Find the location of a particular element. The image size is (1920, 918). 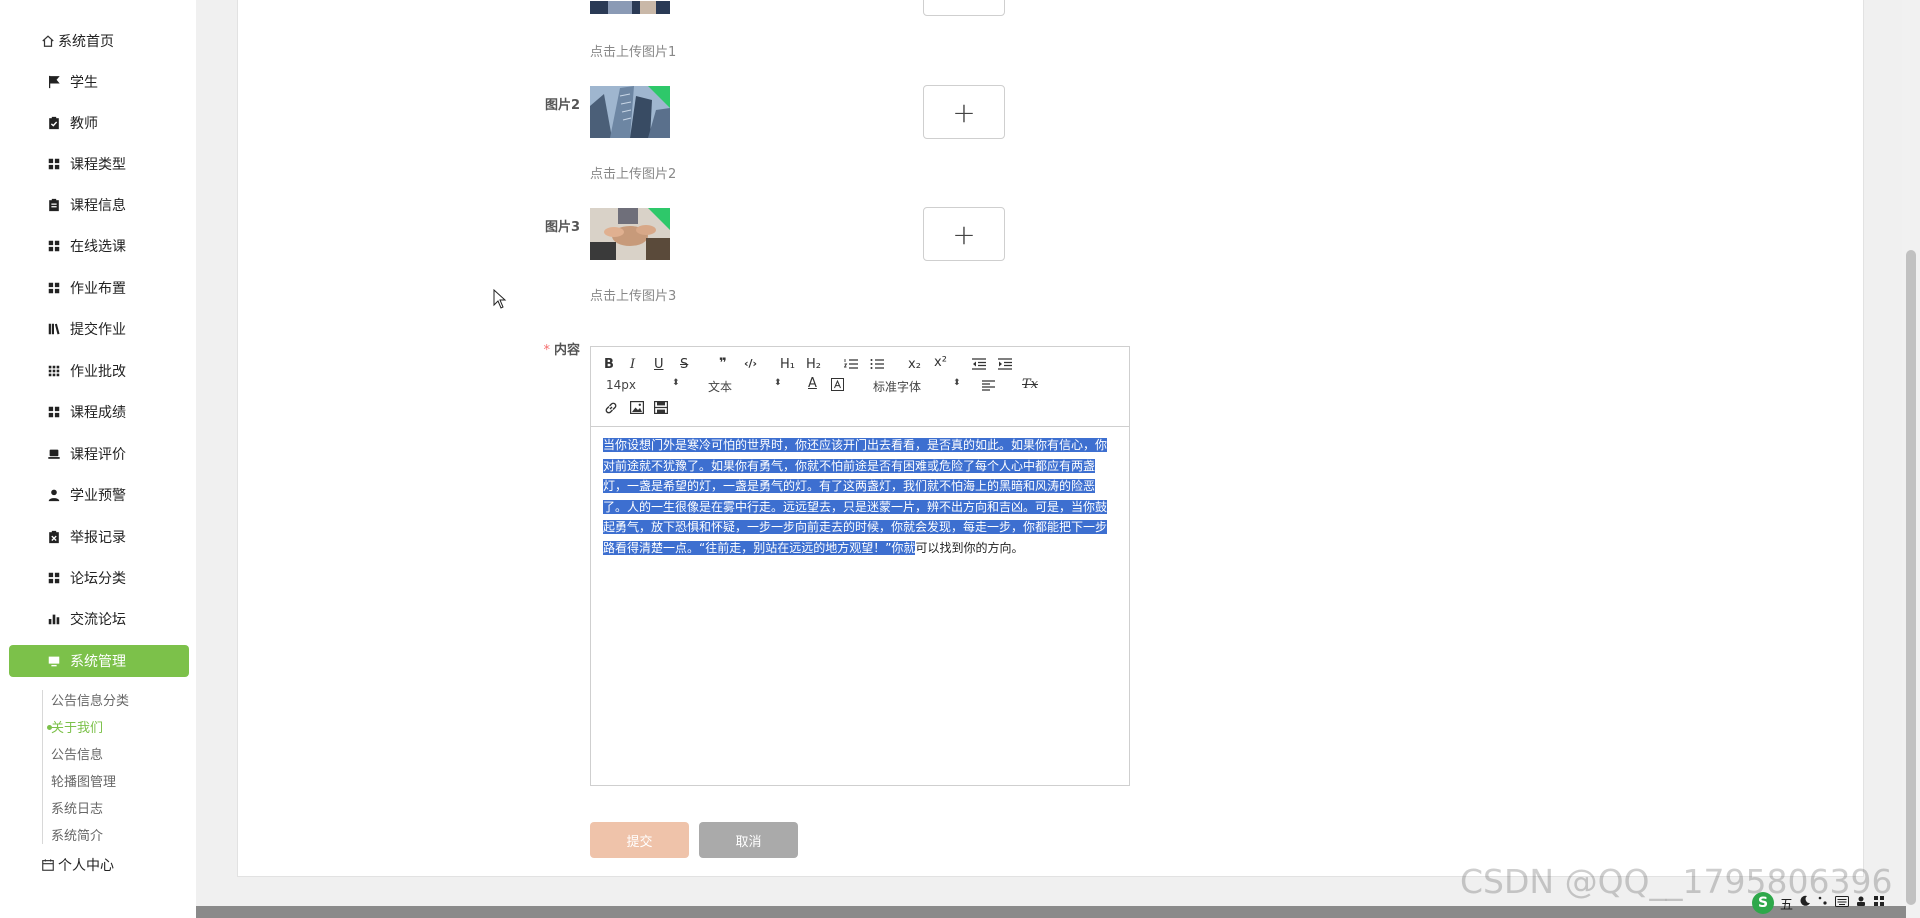

sidebar-item-label: 教师 is located at coordinates (84, 124).